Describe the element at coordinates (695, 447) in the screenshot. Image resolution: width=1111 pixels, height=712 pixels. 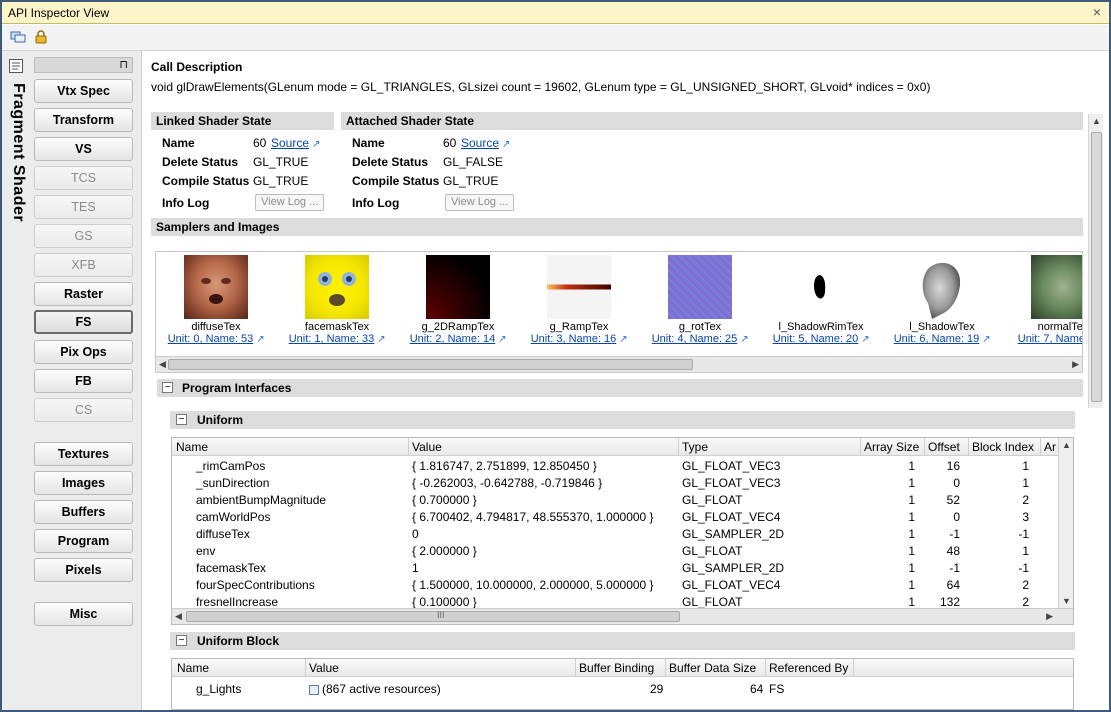
I see `column-header-type: Type` at that location.